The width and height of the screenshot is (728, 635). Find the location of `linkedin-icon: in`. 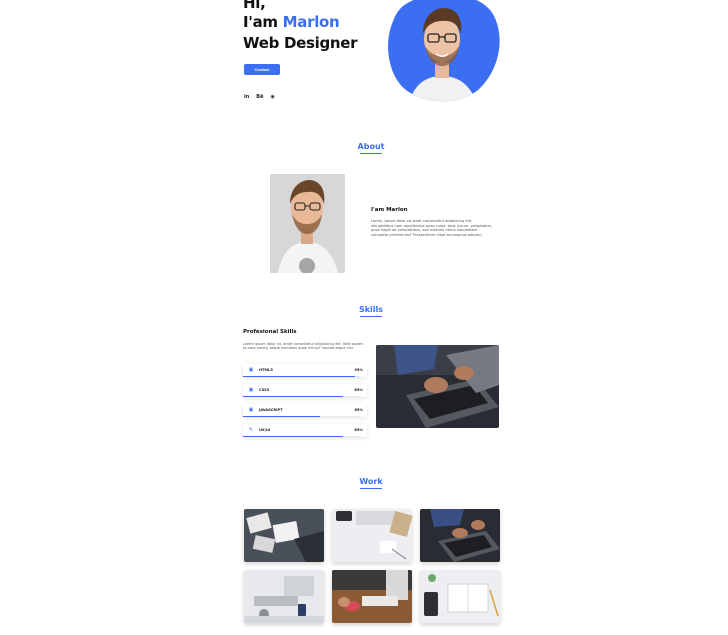

linkedin-icon: in is located at coordinates (246, 97).